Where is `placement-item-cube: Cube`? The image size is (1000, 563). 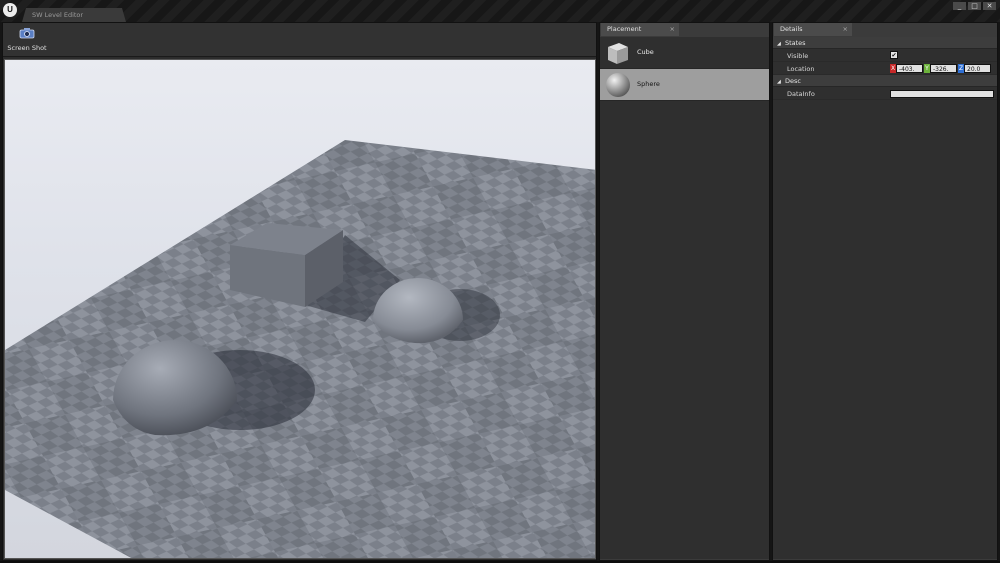 placement-item-cube: Cube is located at coordinates (684, 53).